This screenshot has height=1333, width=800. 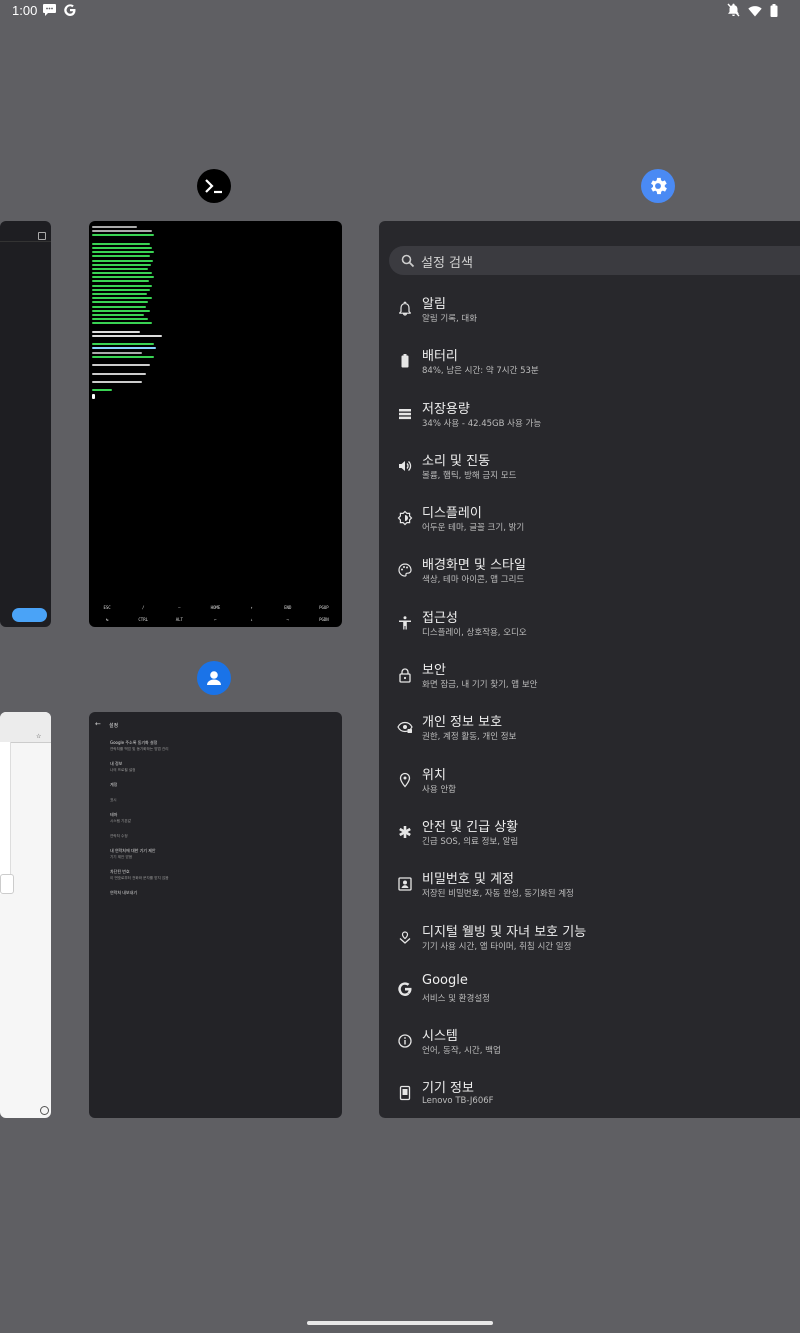 What do you see at coordinates (589, 315) in the screenshot?
I see `settings-item-notifications: 알림 알림 기록, 대화` at bounding box center [589, 315].